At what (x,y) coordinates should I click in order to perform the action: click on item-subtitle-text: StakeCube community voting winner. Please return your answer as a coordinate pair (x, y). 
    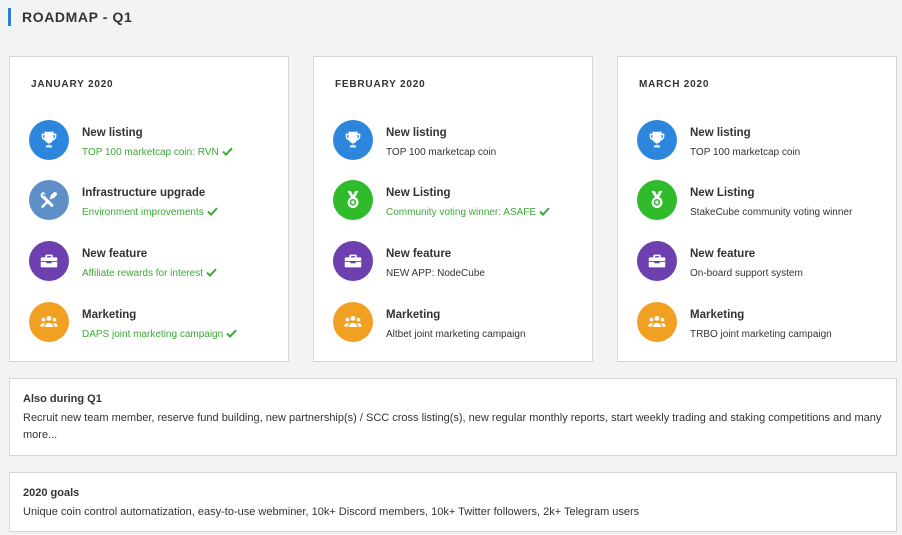
    Looking at the image, I should click on (771, 212).